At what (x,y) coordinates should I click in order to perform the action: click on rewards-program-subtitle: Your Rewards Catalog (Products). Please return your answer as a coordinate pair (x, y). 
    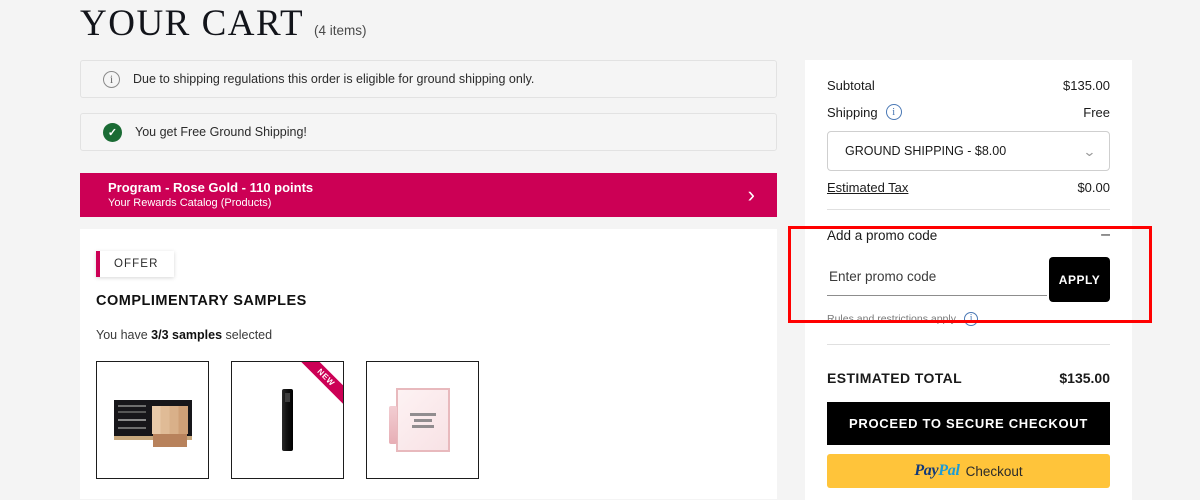
    Looking at the image, I should click on (190, 203).